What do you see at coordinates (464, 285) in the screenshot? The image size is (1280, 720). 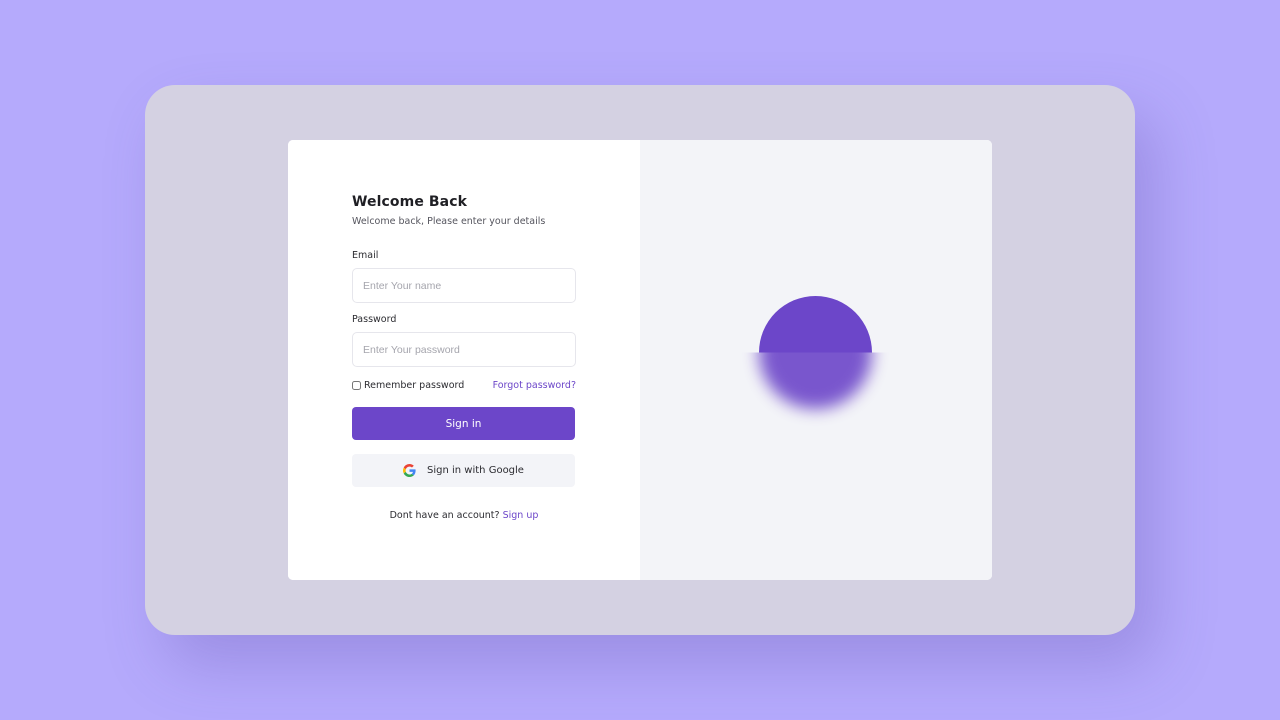 I see `email-field` at bounding box center [464, 285].